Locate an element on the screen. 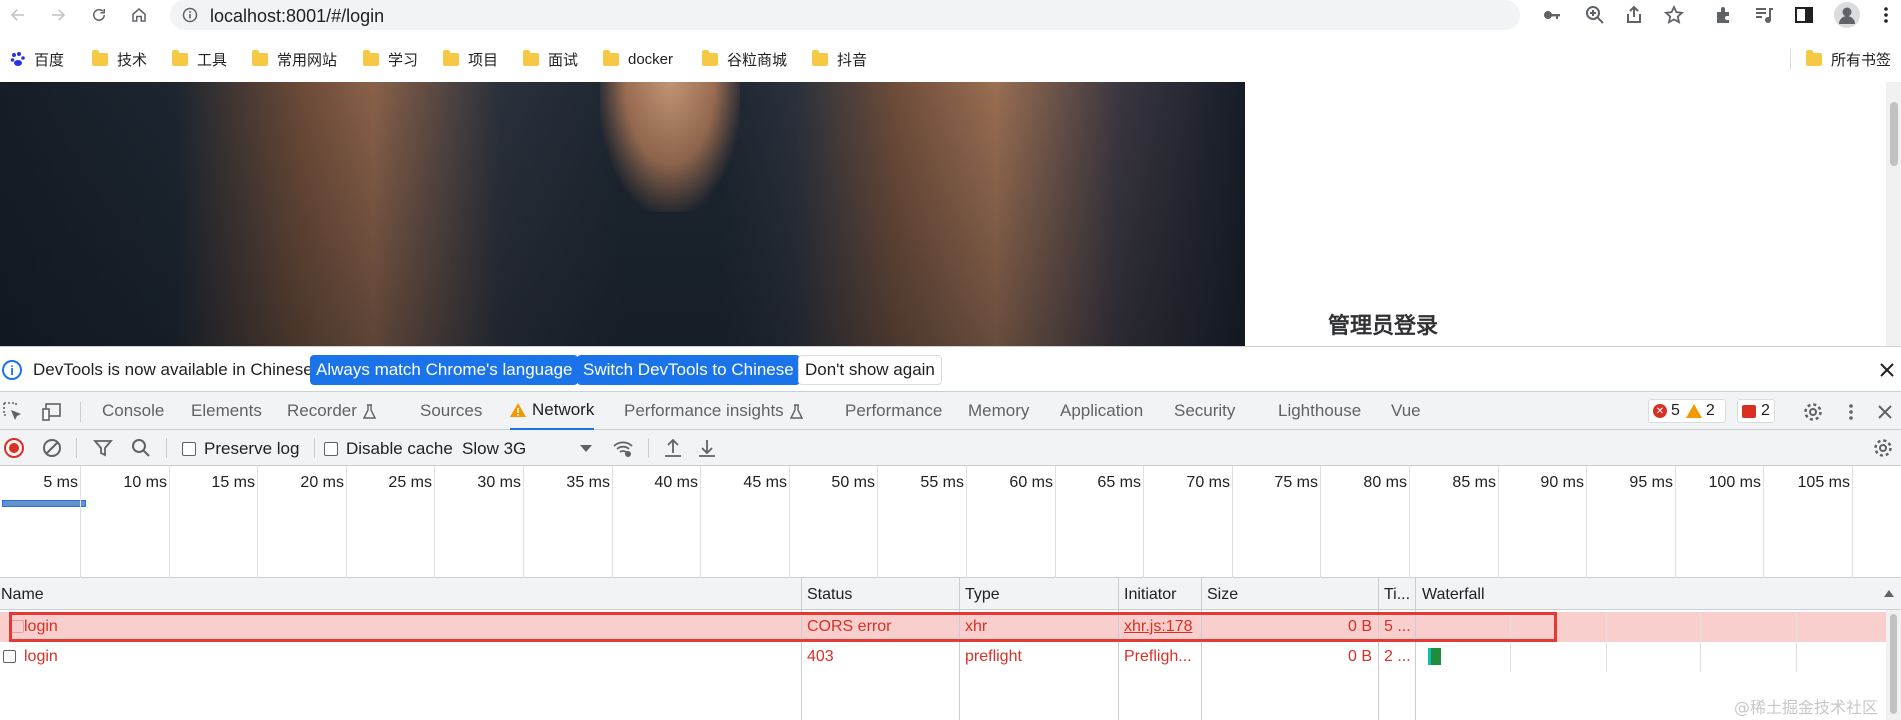  table-scrollbar-thumb is located at coordinates (1893, 664).